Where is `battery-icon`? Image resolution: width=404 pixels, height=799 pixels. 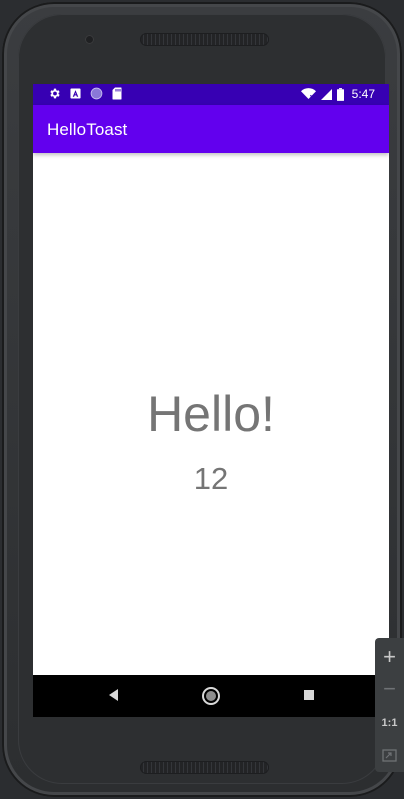
battery-icon is located at coordinates (340, 94).